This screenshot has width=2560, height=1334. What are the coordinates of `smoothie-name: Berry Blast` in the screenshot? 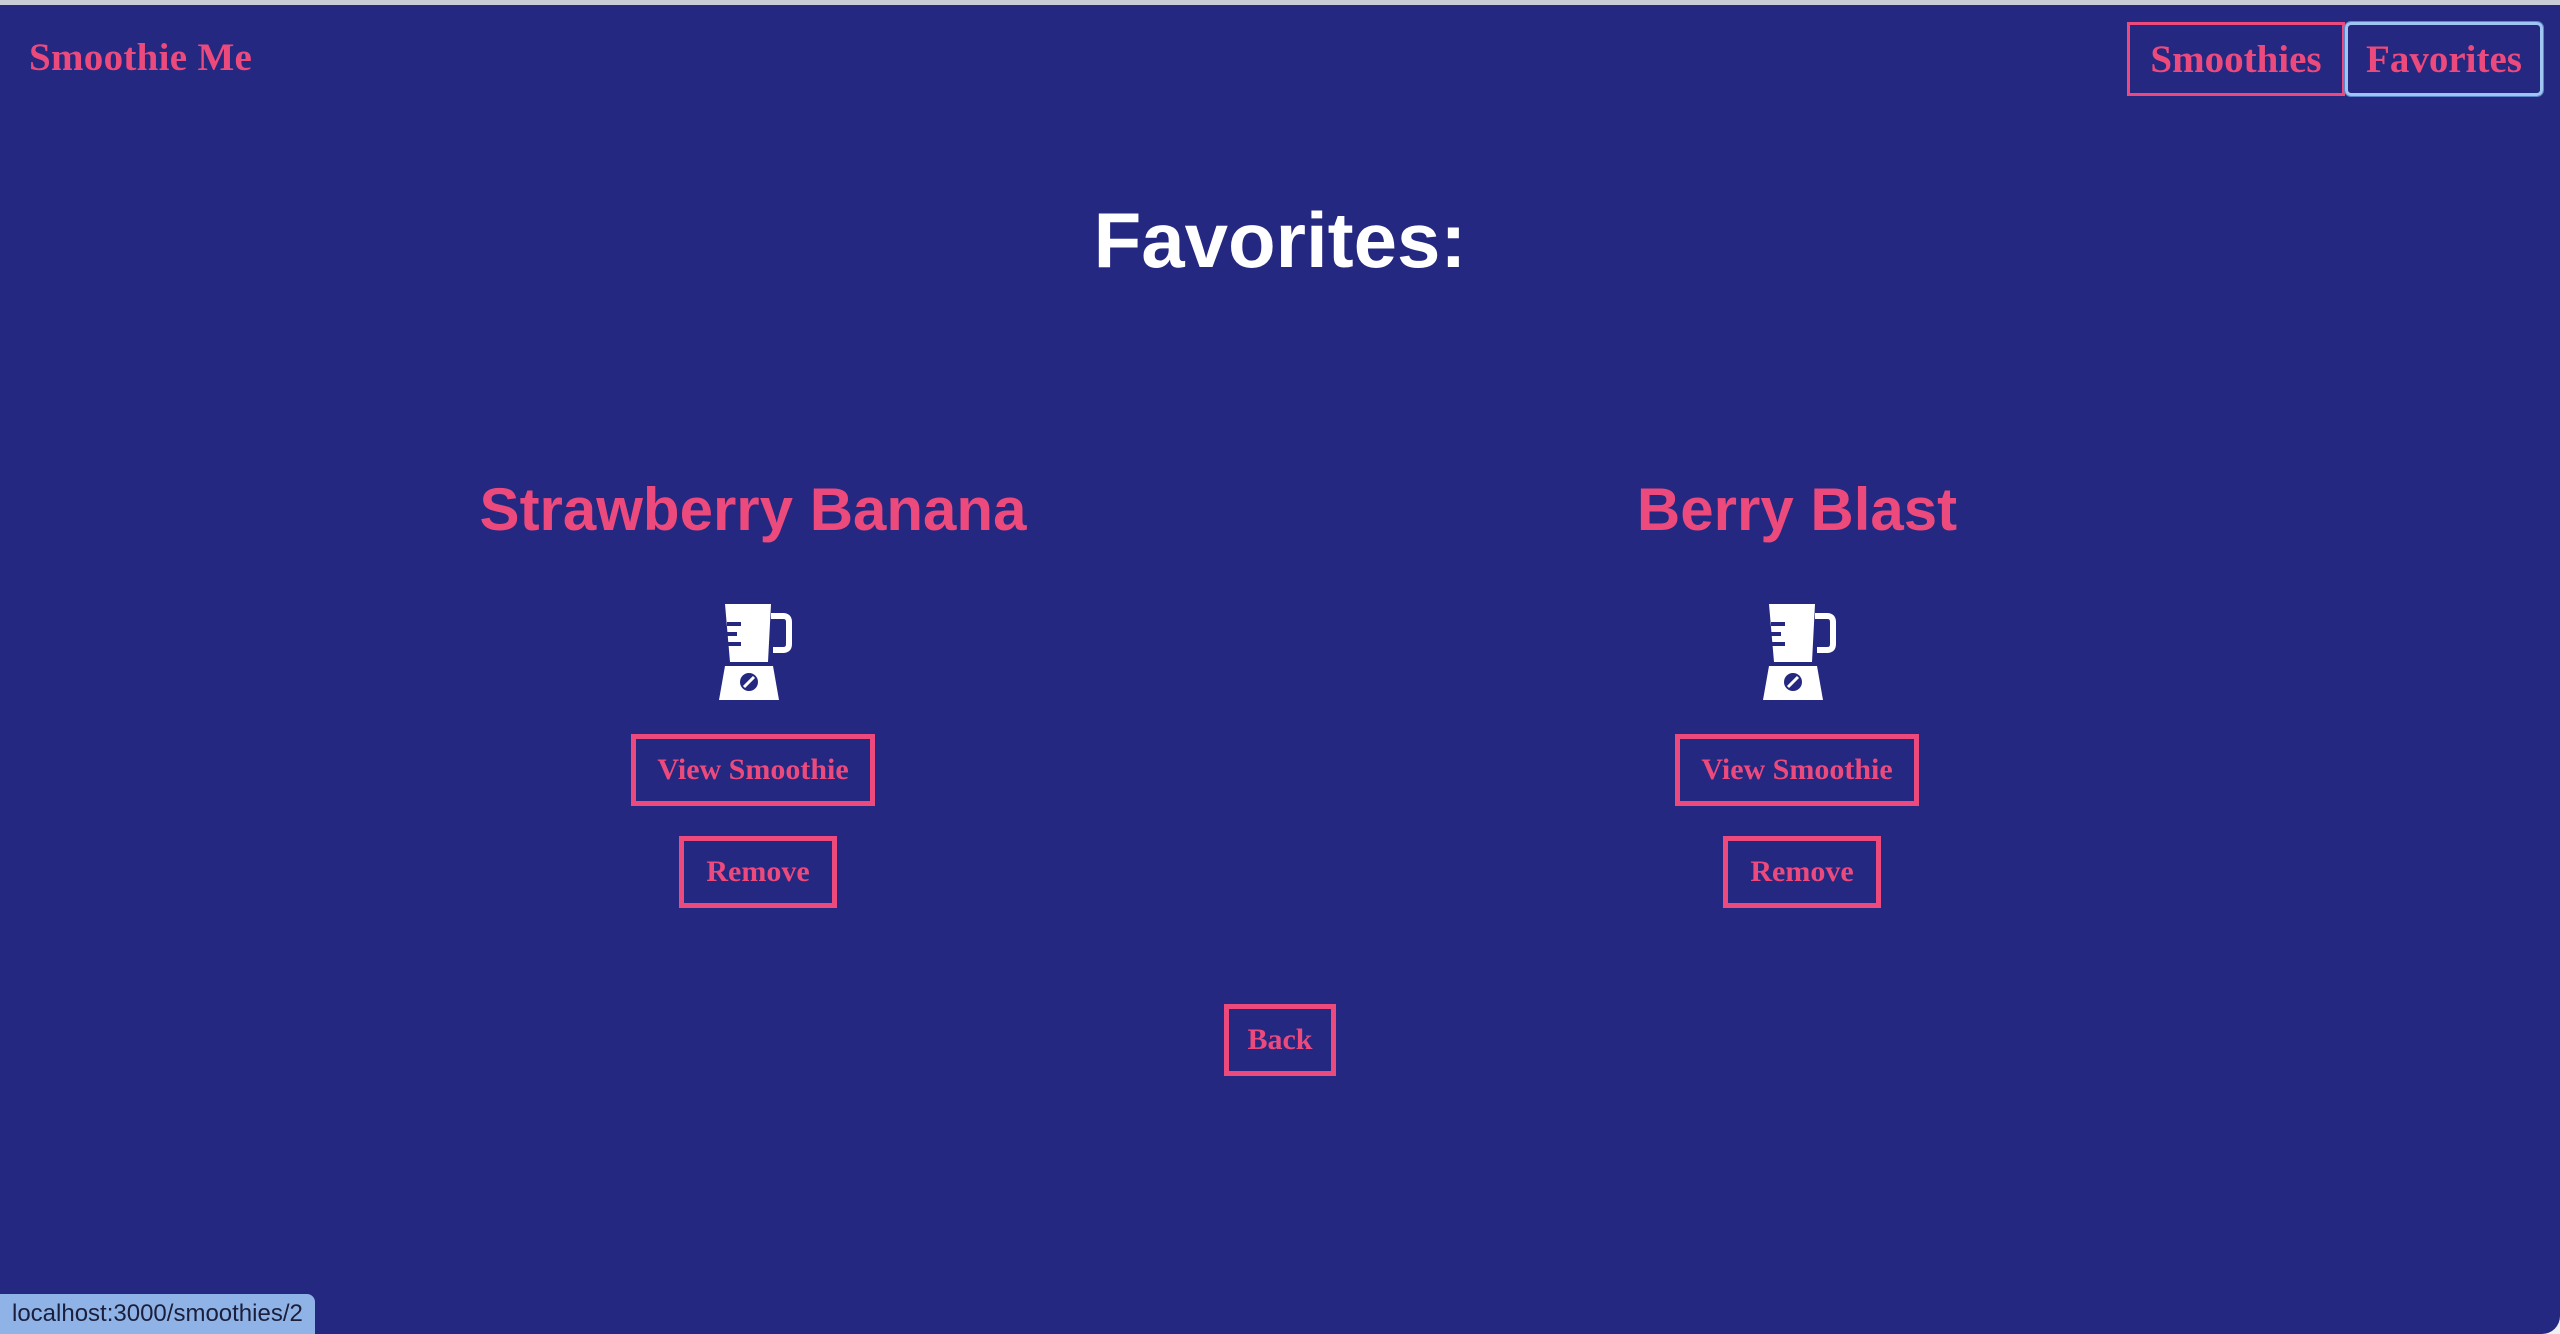 It's located at (1797, 509).